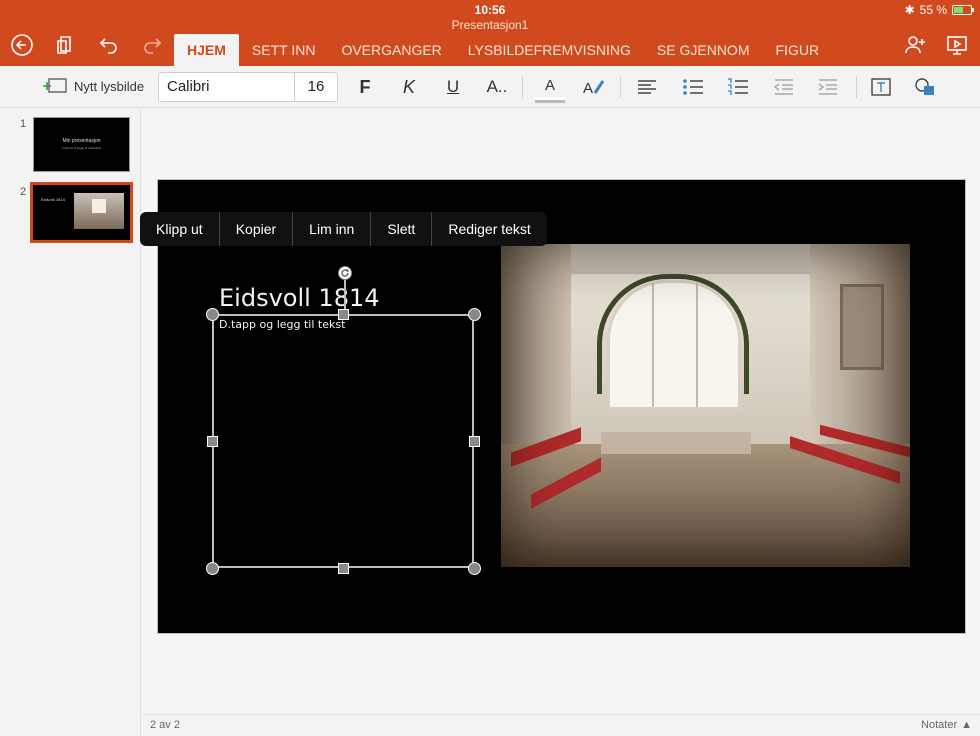  I want to click on shapes-button, so click(925, 87).